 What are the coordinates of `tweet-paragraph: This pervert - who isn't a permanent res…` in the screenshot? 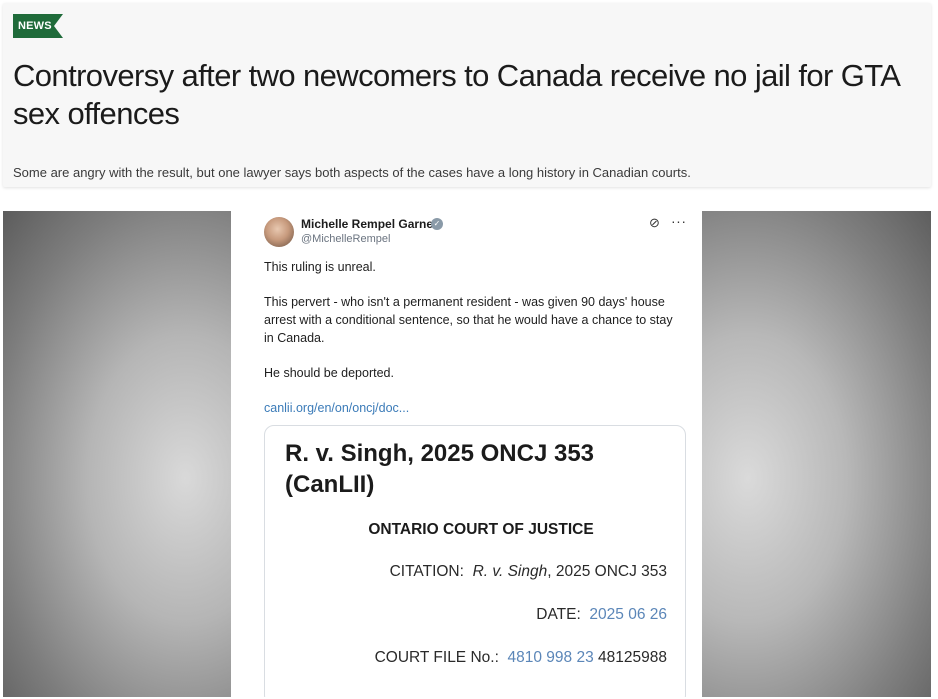 It's located at (468, 320).